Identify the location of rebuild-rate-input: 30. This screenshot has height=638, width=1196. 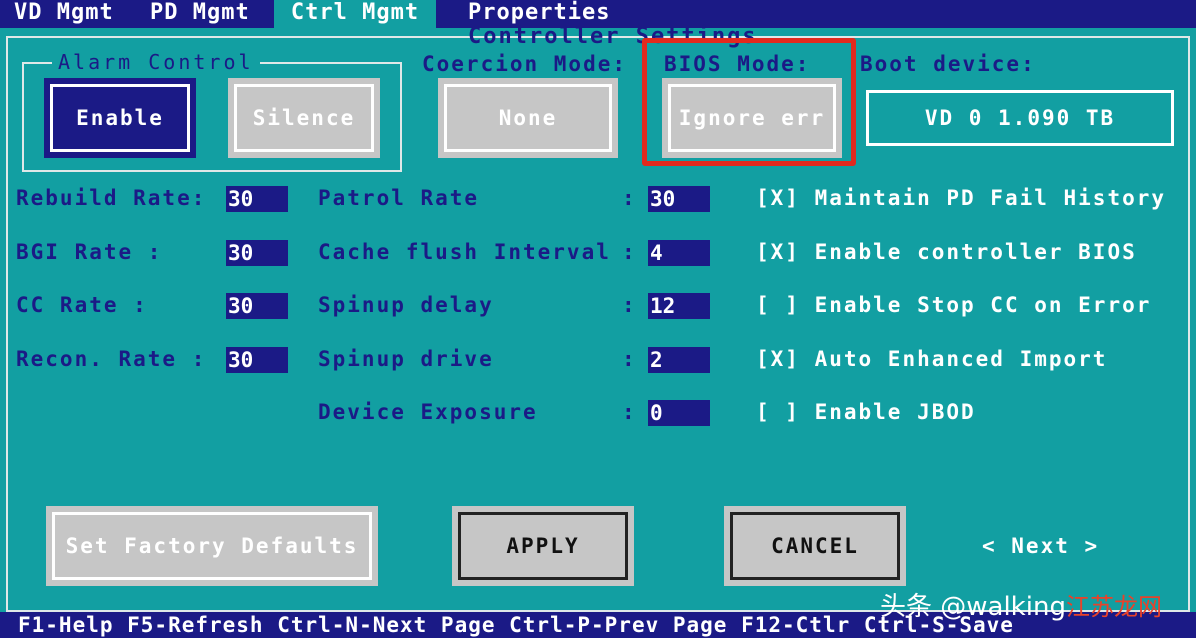
(257, 199).